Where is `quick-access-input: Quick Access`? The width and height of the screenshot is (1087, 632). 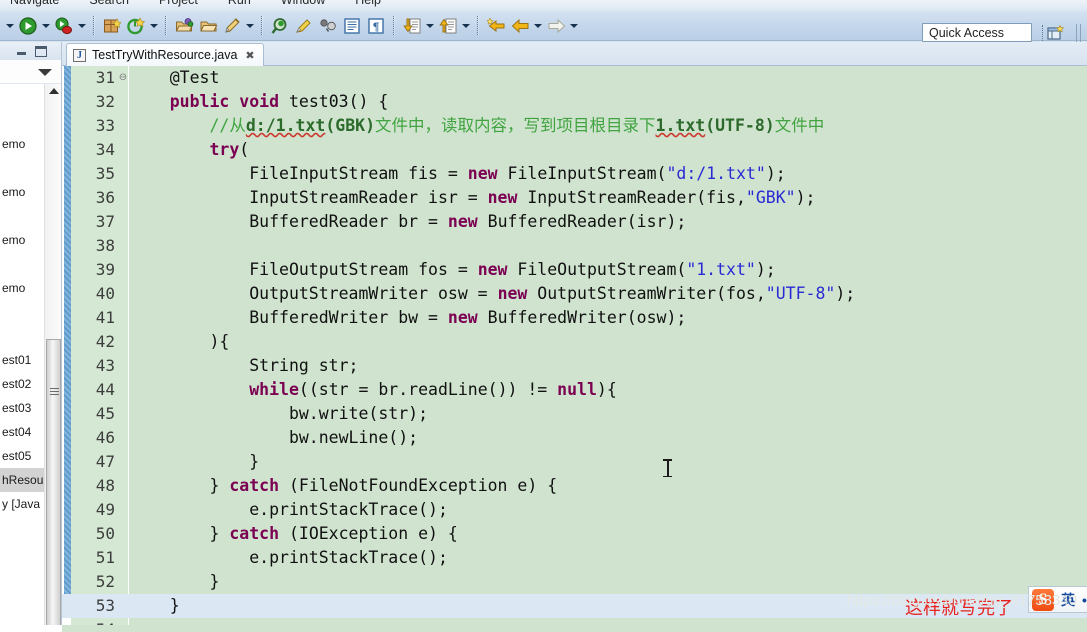 quick-access-input: Quick Access is located at coordinates (977, 32).